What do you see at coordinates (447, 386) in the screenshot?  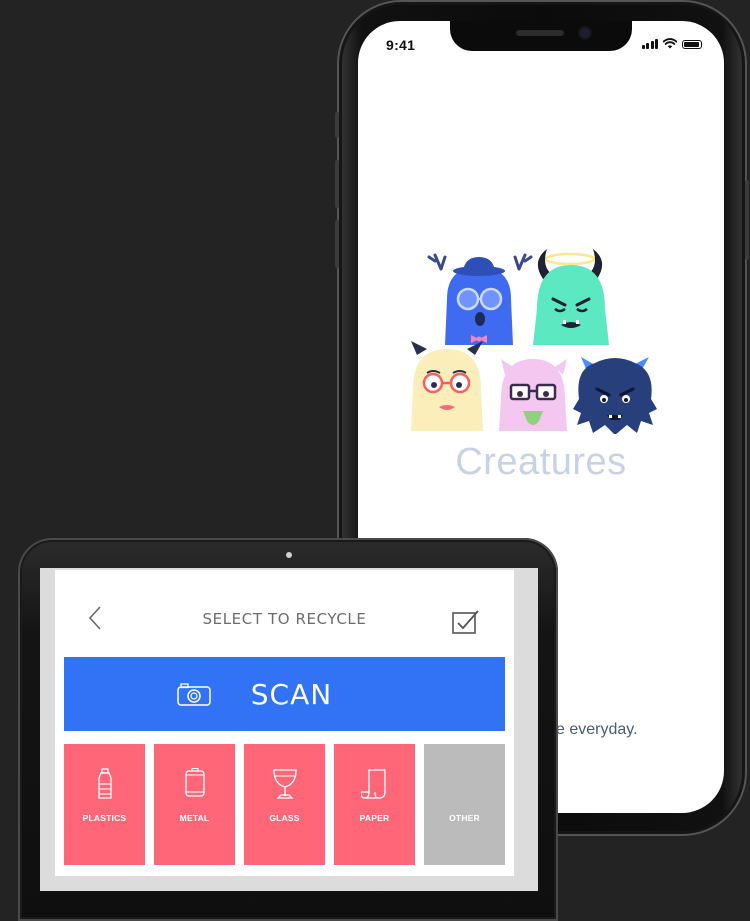 I see `cream-glasses-monster` at bounding box center [447, 386].